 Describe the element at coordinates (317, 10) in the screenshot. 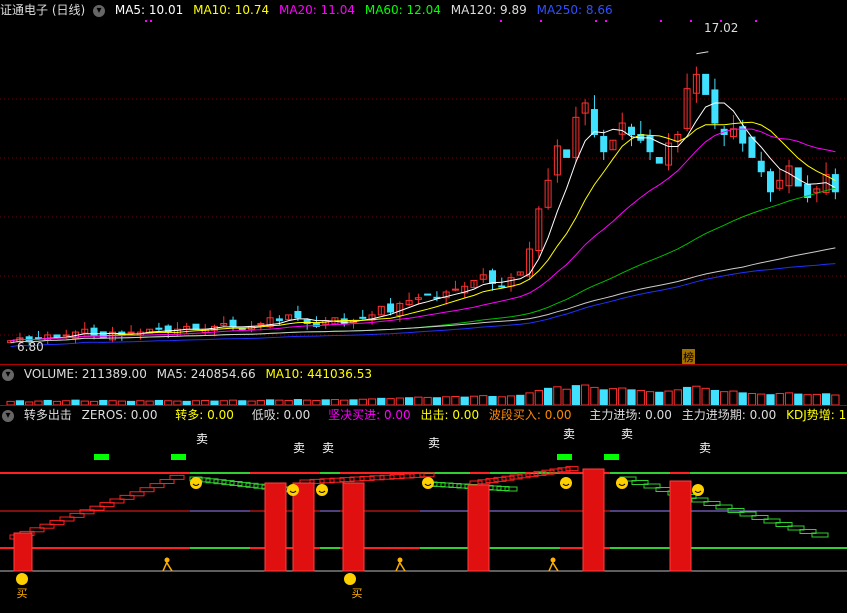

I see `ma20-value: MA20: 11.04` at that location.